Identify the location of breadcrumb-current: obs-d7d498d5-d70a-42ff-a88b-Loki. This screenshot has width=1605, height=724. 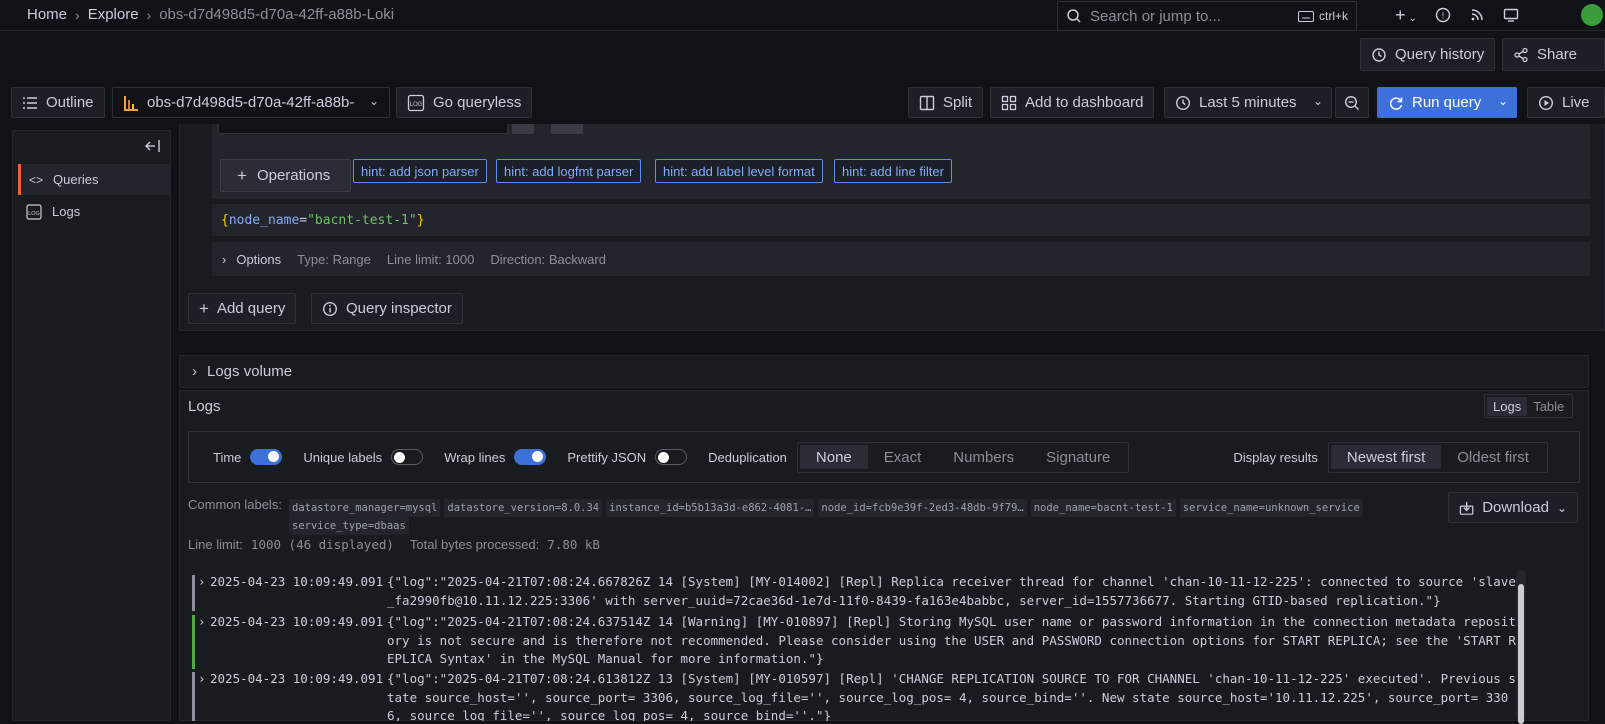
(277, 14).